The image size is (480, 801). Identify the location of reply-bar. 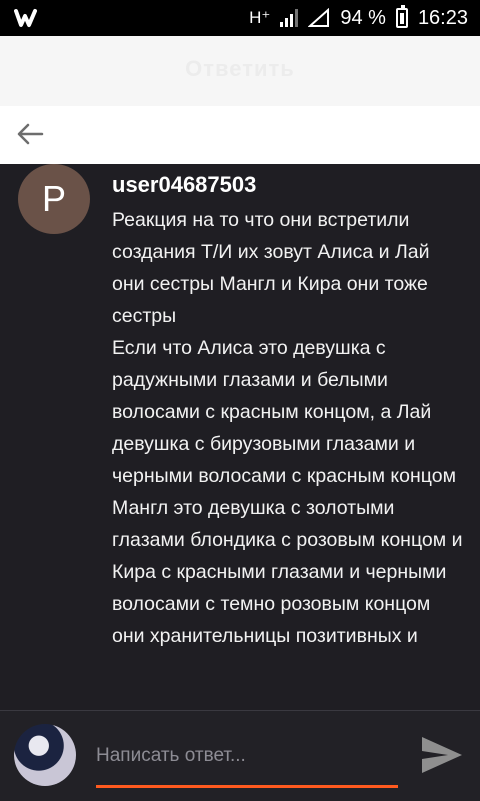
(240, 755).